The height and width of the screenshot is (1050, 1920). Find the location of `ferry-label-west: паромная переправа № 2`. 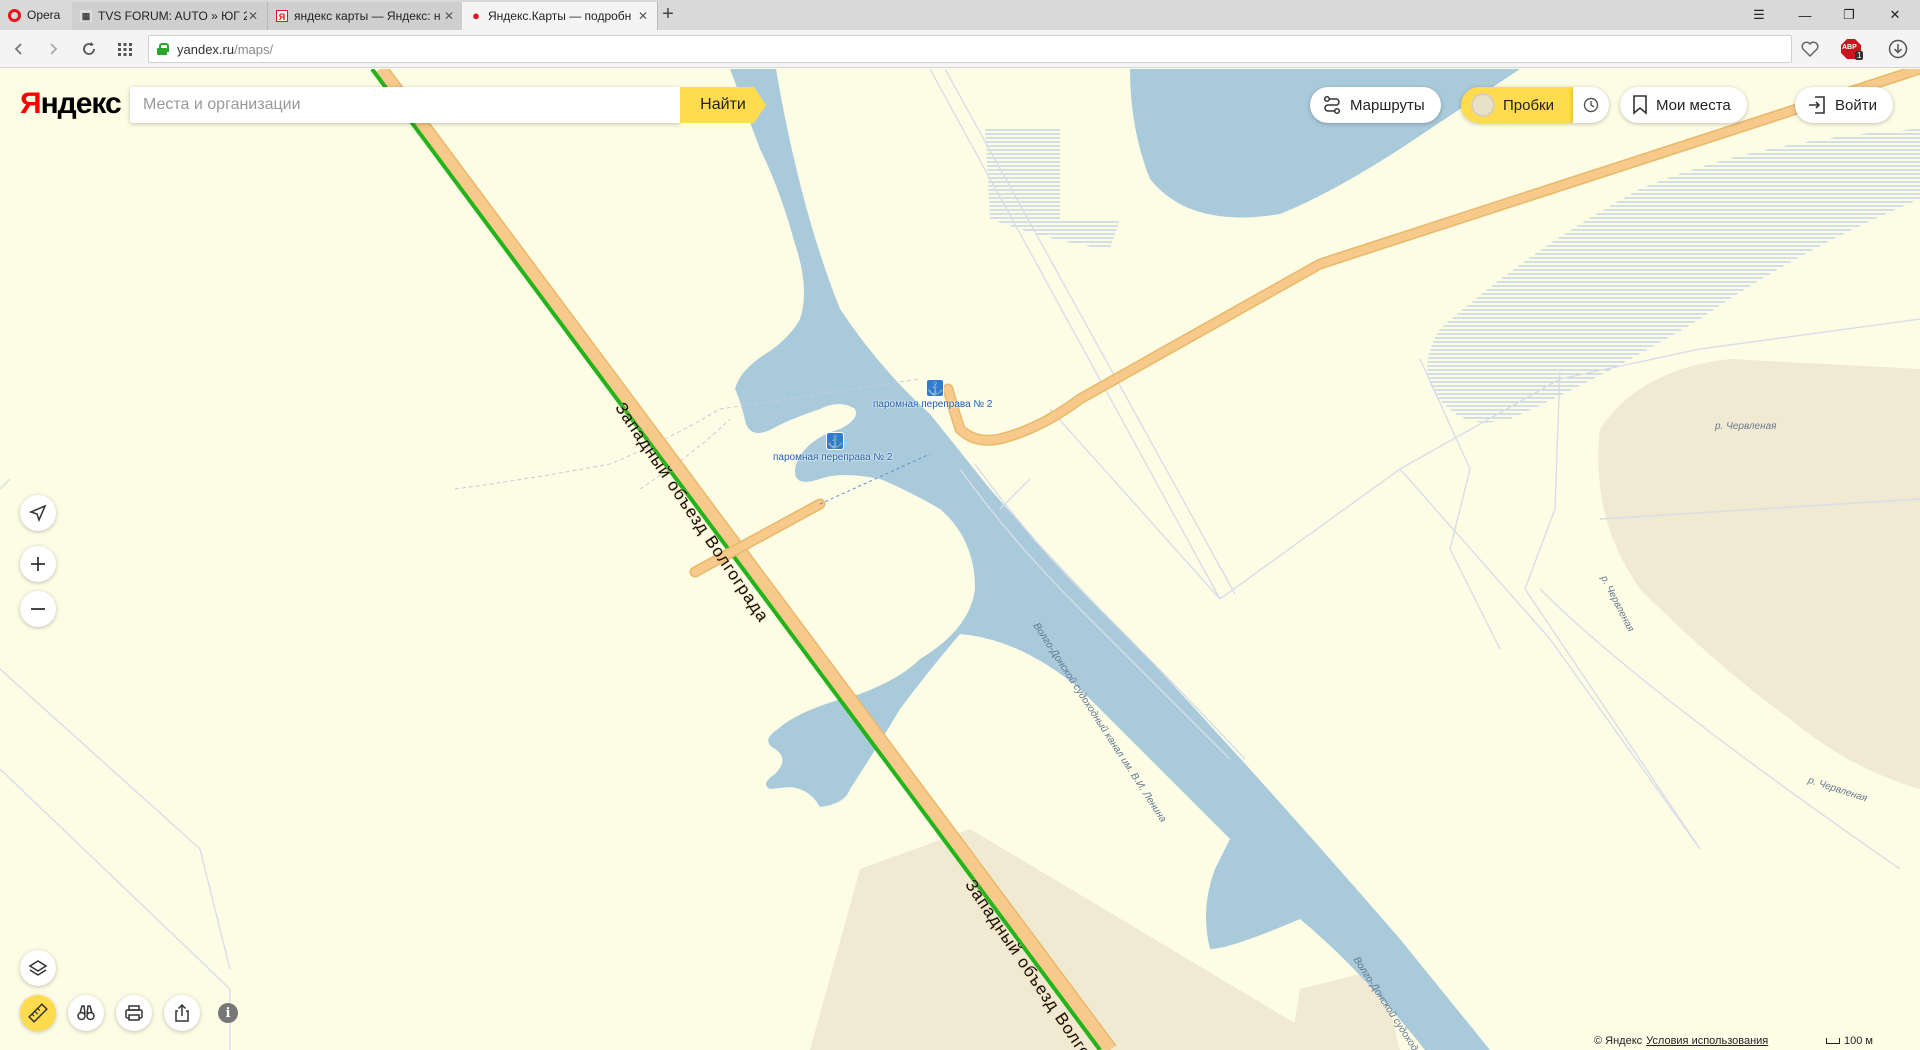

ferry-label-west: паромная переправа № 2 is located at coordinates (833, 457).